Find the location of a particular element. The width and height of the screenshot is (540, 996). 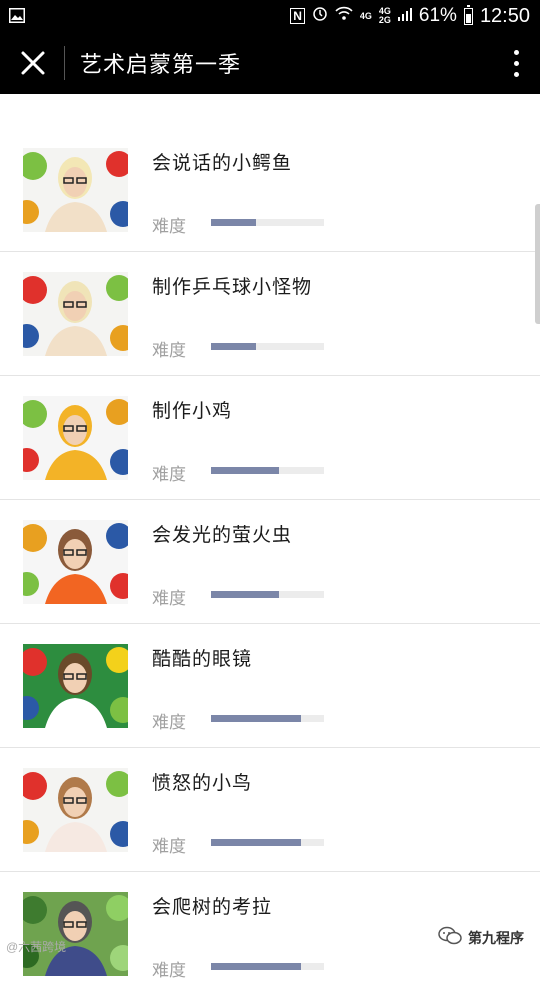

course-list-item: 制作乒乓球小怪物 难度 is located at coordinates (270, 314).